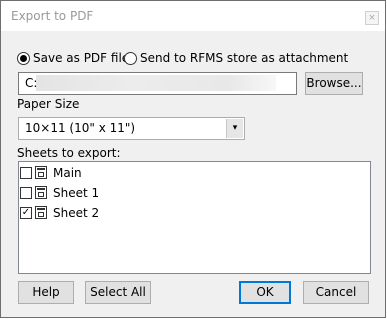  I want to click on ok-button: OK, so click(265, 292).